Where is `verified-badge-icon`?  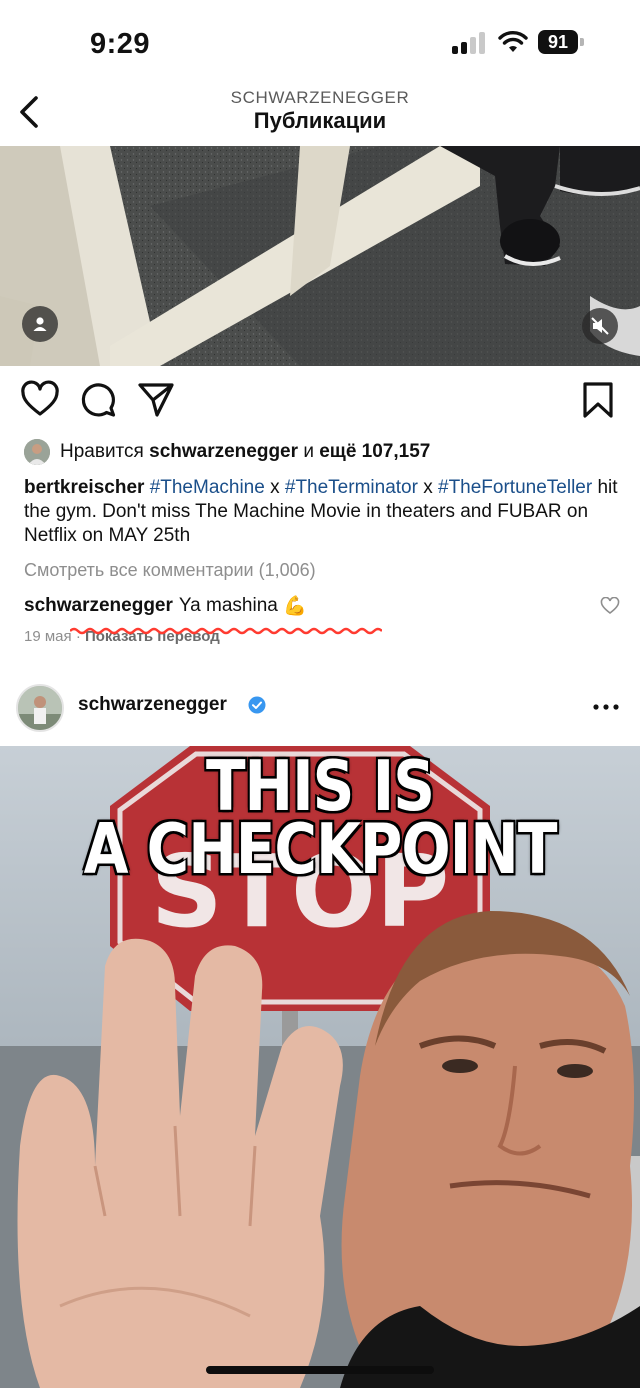 verified-badge-icon is located at coordinates (257, 705).